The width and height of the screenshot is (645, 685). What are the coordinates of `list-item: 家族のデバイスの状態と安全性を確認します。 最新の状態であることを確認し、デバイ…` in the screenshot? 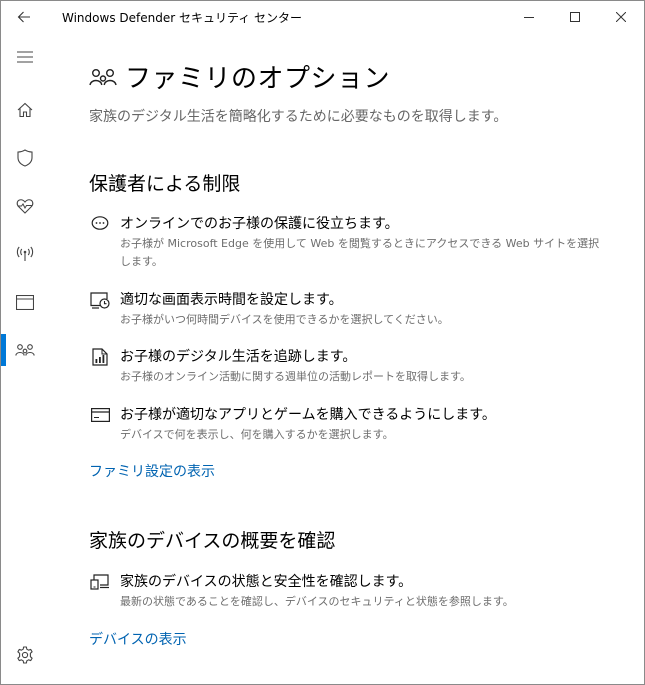 It's located at (349, 591).